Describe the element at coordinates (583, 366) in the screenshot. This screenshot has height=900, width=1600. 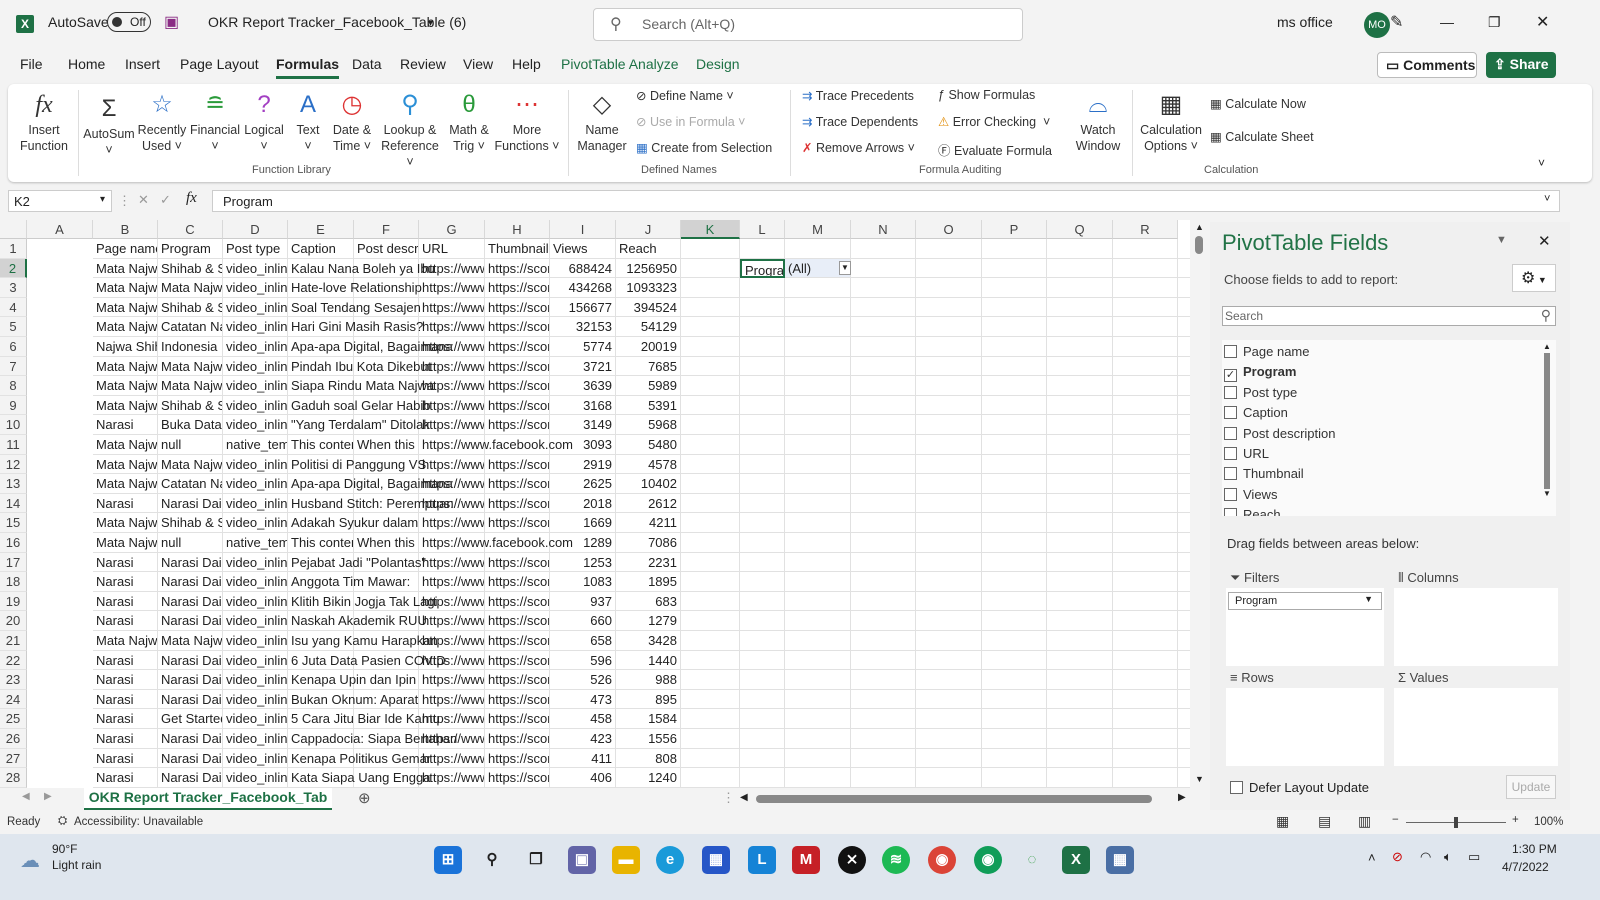
I see `cell: 3721` at that location.